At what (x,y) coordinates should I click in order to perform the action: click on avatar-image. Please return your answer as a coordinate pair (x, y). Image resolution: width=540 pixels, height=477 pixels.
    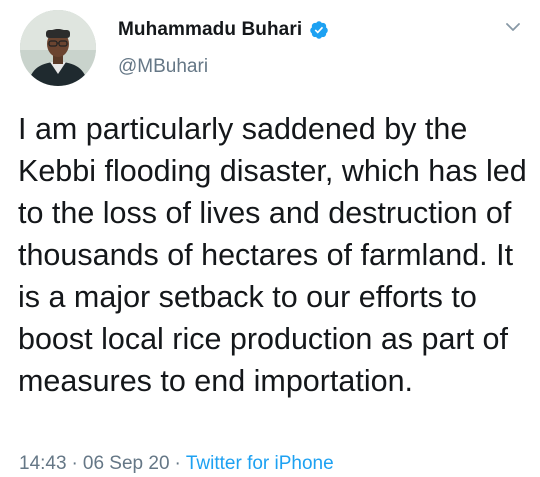
    Looking at the image, I should click on (58, 48).